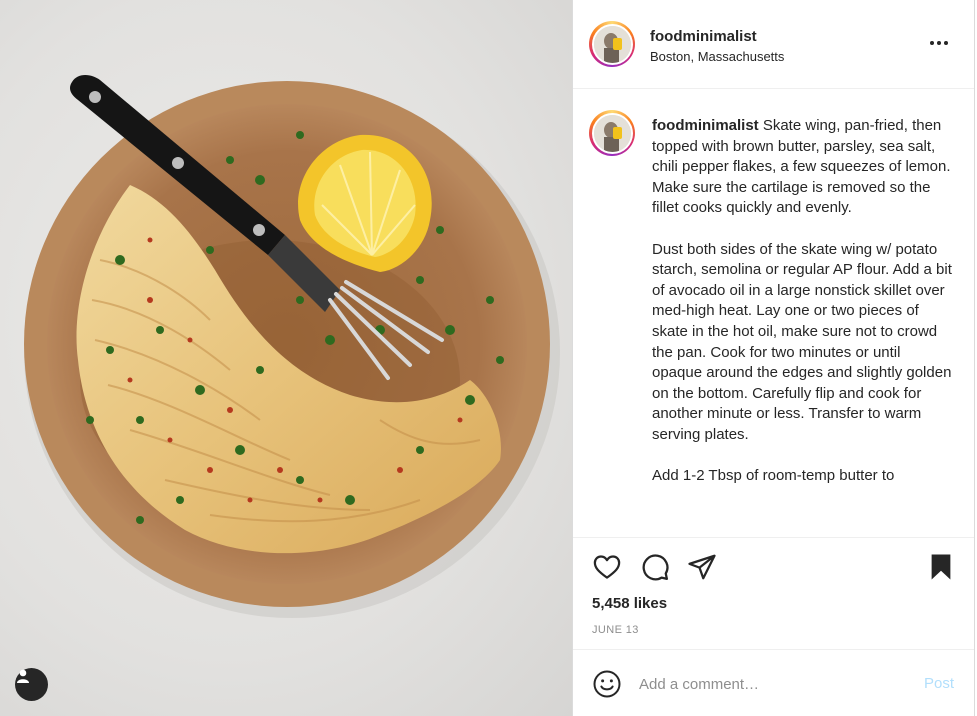  I want to click on post-comment-button: Post, so click(939, 683).